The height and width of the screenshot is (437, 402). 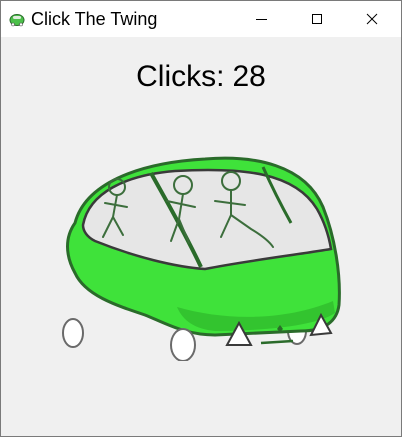 What do you see at coordinates (94, 19) in the screenshot?
I see `window-title: Click The Twing` at bounding box center [94, 19].